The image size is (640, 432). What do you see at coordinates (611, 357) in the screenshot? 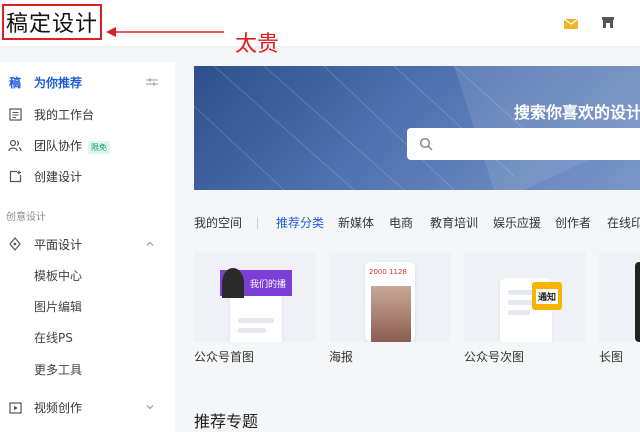
I see `card-label: 长图` at bounding box center [611, 357].